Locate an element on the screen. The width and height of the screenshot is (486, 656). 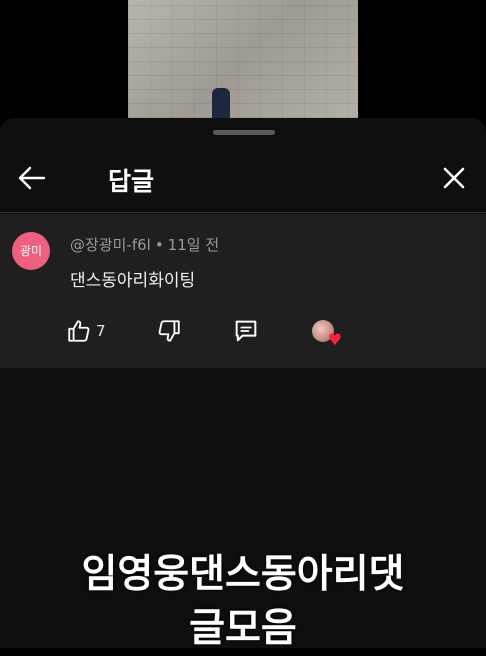
video-thumbnail is located at coordinates (243, 59).